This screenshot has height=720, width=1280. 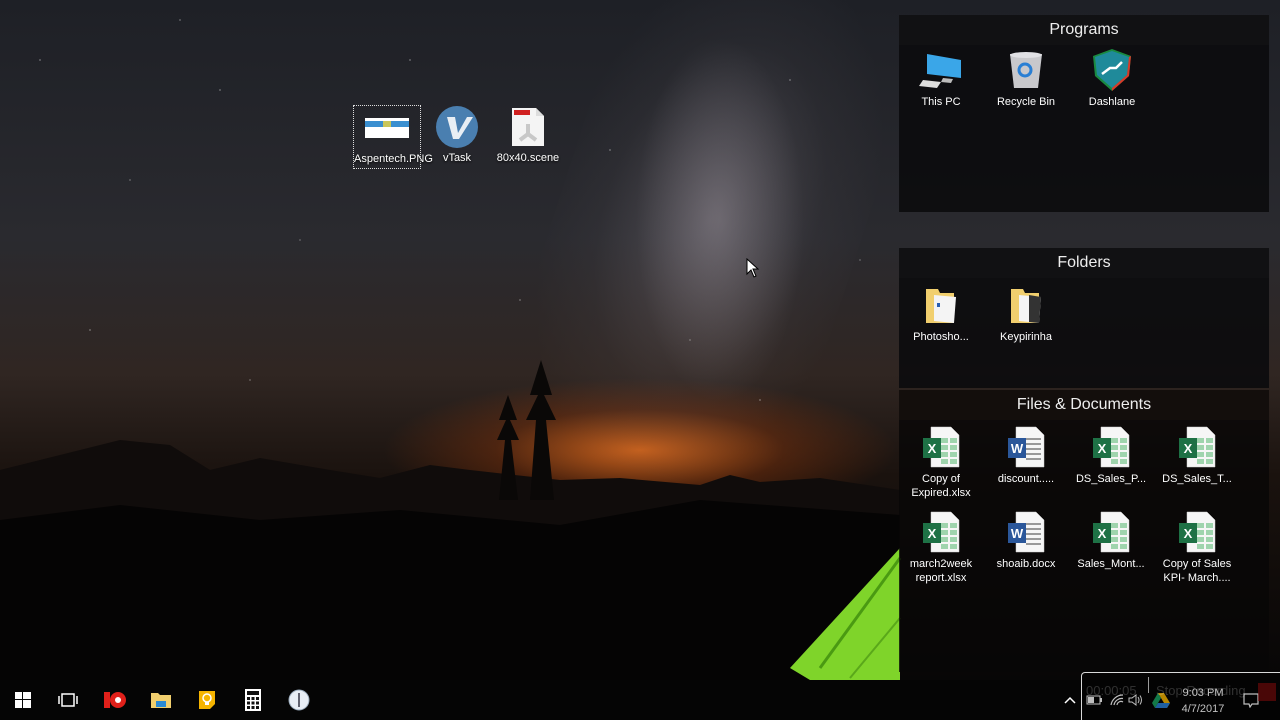 What do you see at coordinates (1112, 70) in the screenshot?
I see `dashlane-icon` at bounding box center [1112, 70].